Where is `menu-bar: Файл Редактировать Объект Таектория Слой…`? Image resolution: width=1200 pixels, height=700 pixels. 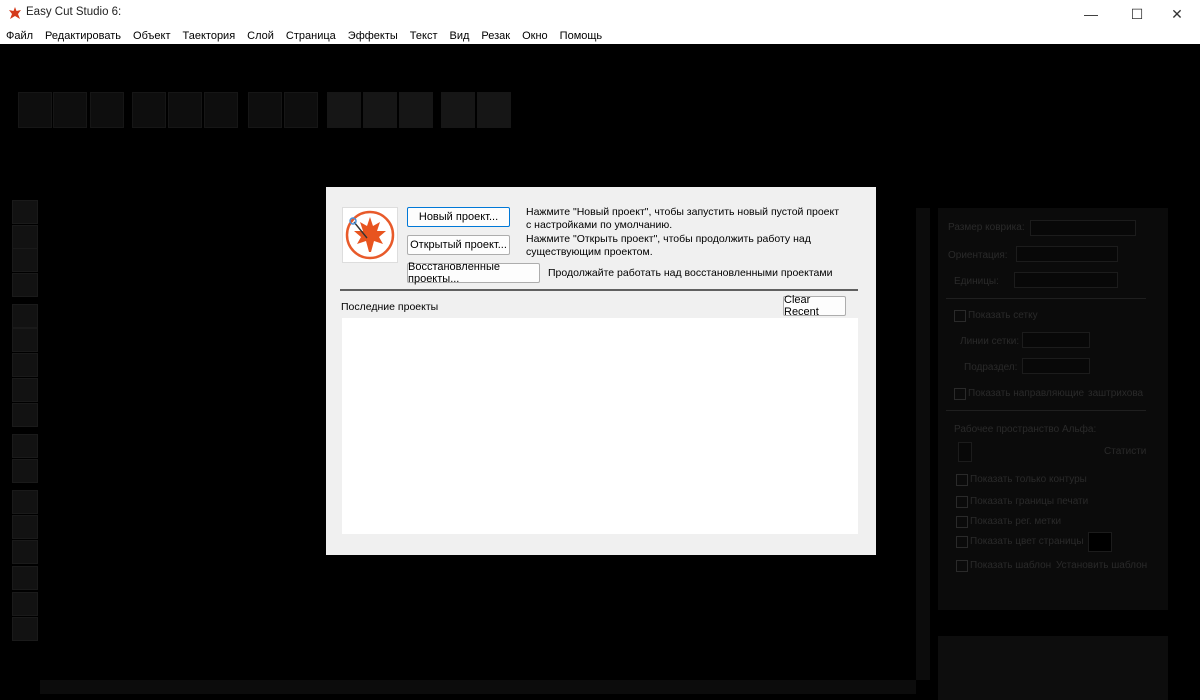 menu-bar: Файл Редактировать Объект Таектория Слой… is located at coordinates (600, 36).